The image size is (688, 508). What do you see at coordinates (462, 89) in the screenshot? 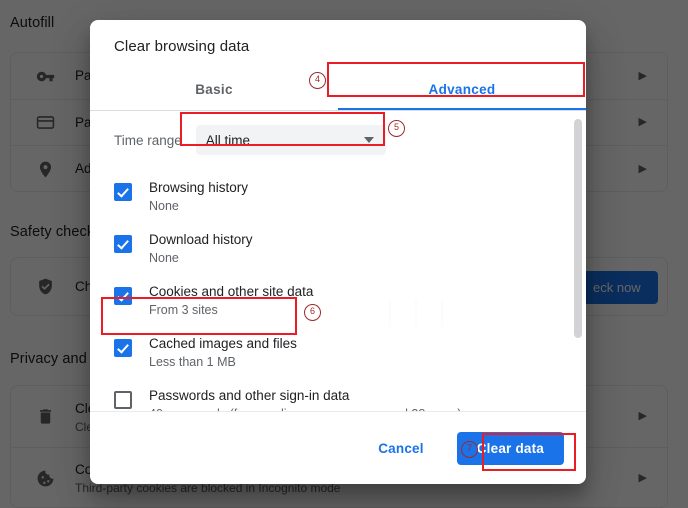
I see `tab-advanced: Advanced` at bounding box center [462, 89].